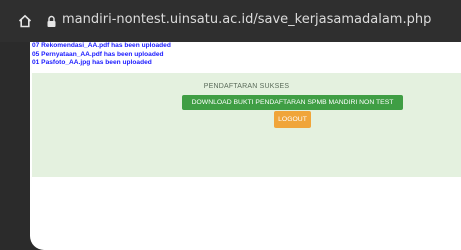 The width and height of the screenshot is (461, 250). I want to click on lock-icon, so click(51, 21).